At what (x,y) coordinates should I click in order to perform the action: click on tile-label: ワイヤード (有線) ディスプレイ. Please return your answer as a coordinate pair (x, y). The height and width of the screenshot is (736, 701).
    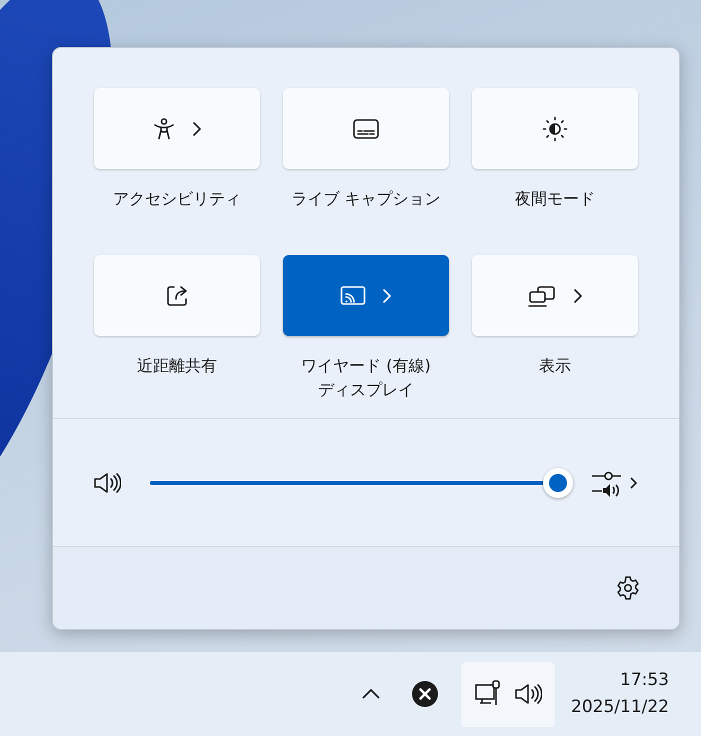
    Looking at the image, I should click on (366, 378).